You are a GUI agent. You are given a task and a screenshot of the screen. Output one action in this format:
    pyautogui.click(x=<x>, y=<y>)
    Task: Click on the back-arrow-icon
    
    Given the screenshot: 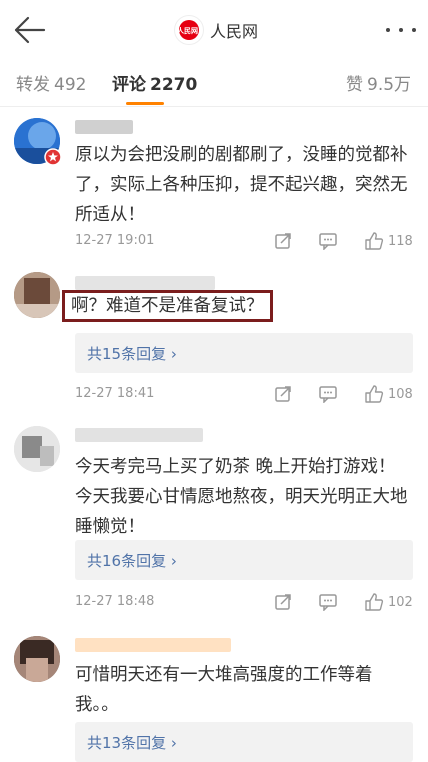 What is the action you would take?
    pyautogui.click(x=30, y=30)
    